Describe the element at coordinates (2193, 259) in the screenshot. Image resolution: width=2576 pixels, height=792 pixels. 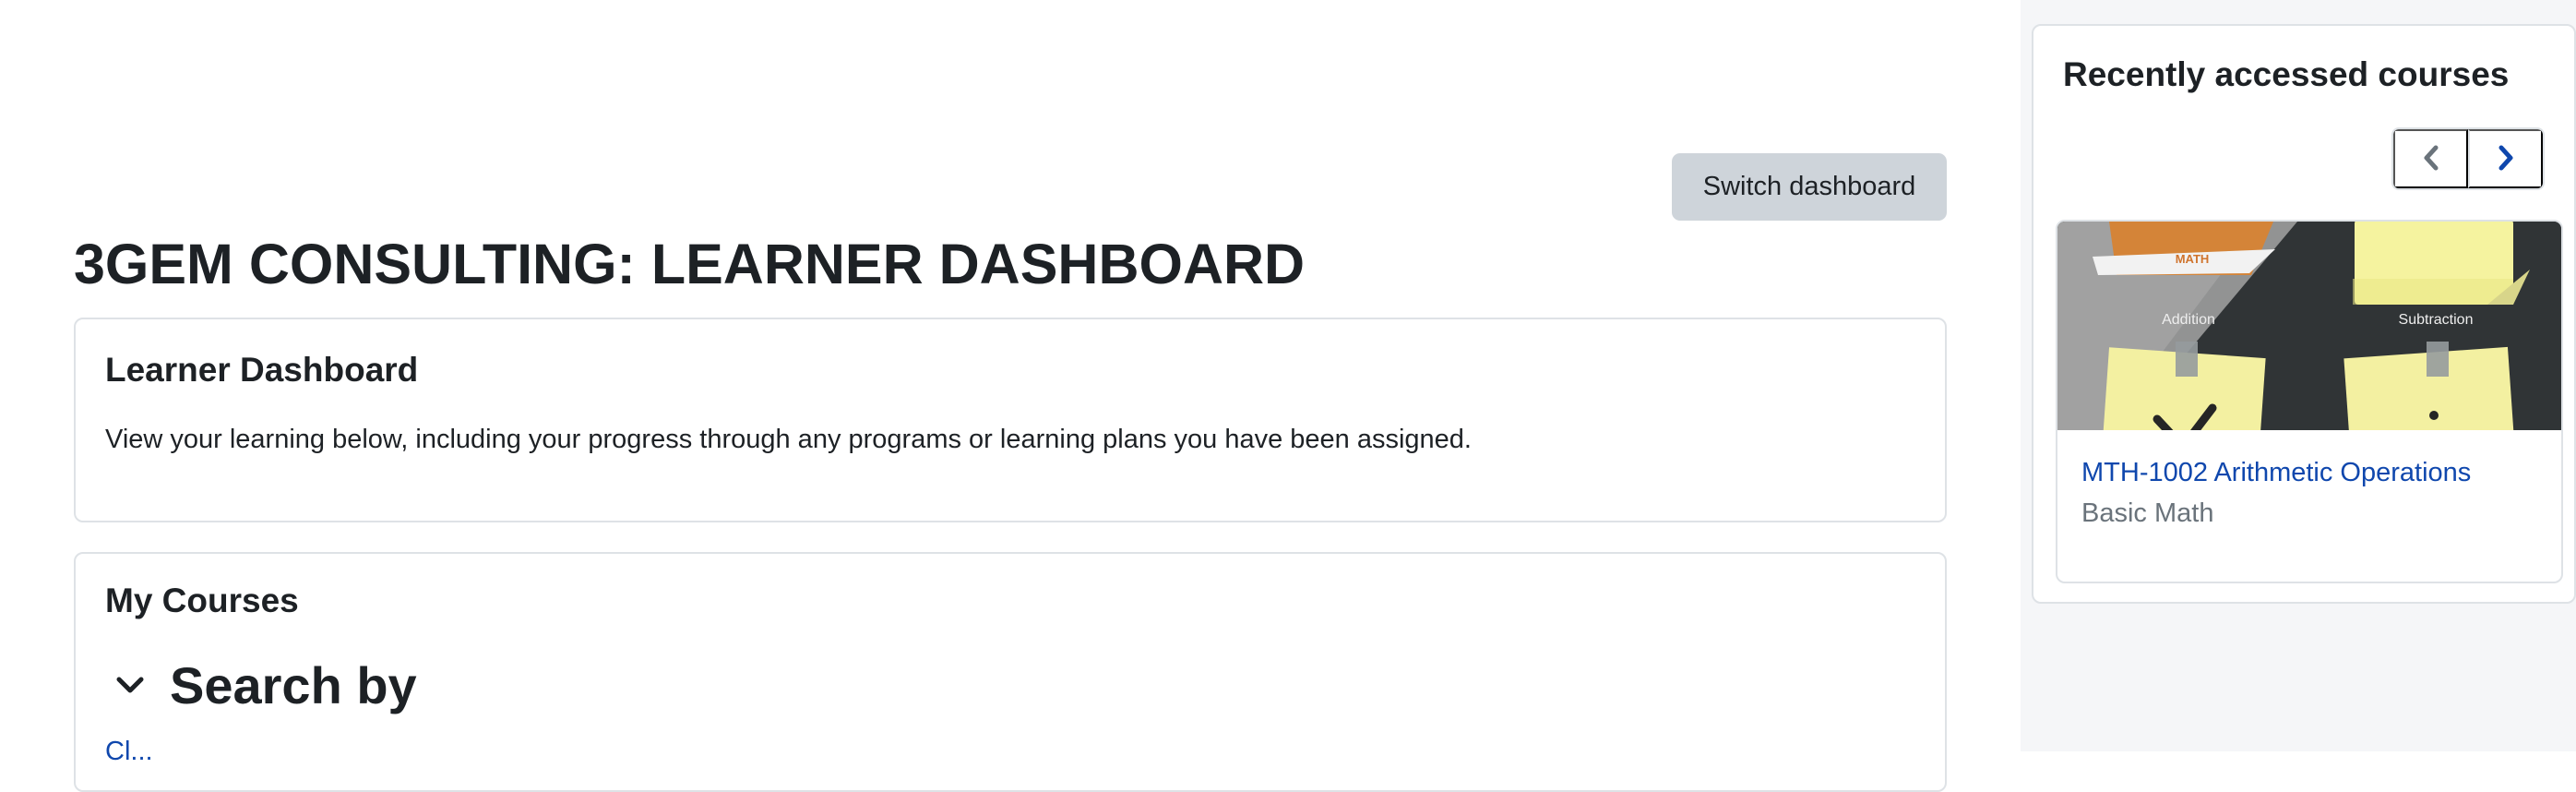
I see `course-image-banner-text: MATH` at that location.